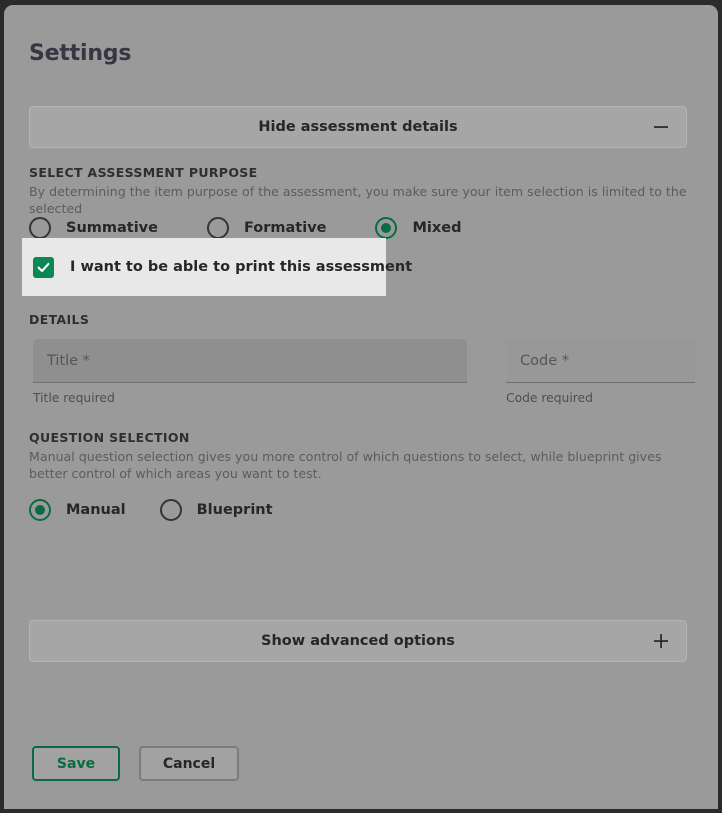 The image size is (722, 813). What do you see at coordinates (40, 510) in the screenshot?
I see `radio-indicator-manual` at bounding box center [40, 510].